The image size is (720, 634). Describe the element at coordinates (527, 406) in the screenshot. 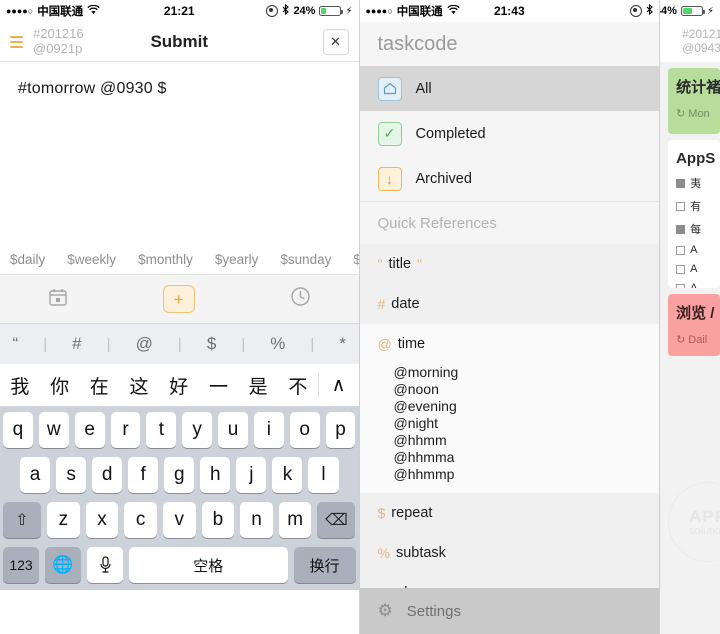

I see `time-value: @evening` at that location.